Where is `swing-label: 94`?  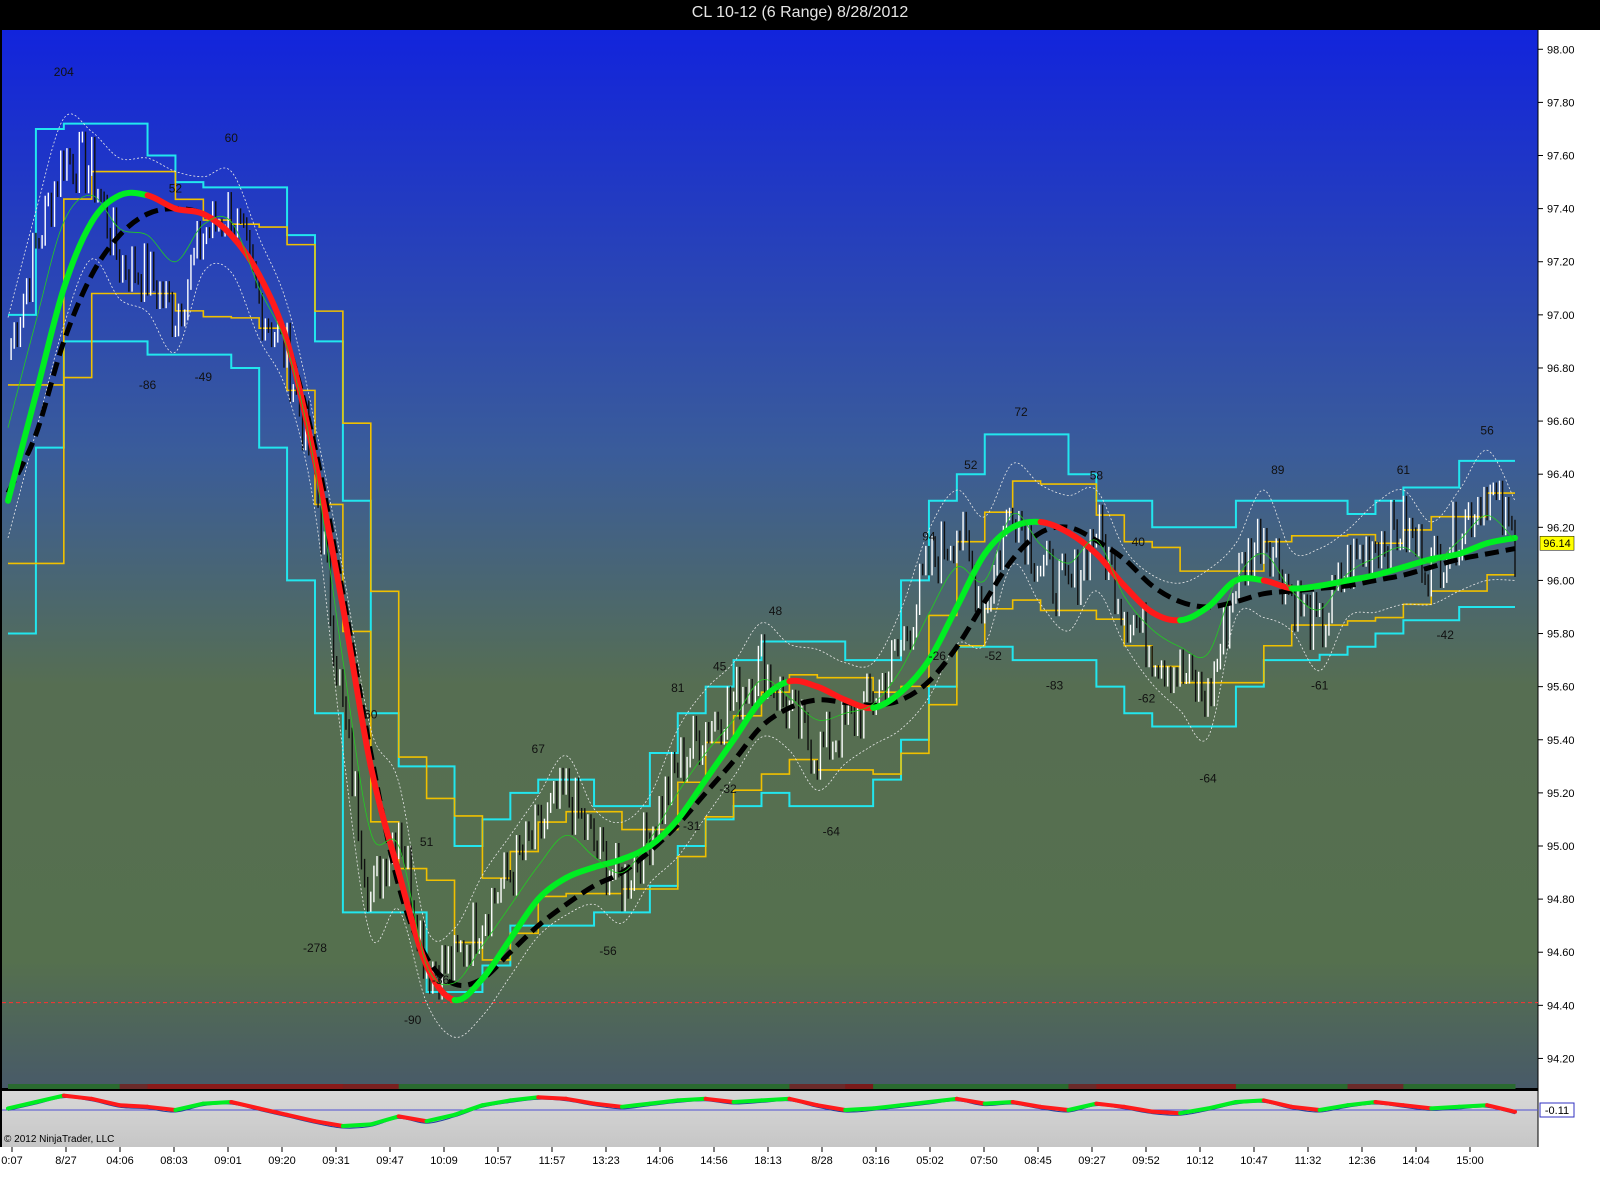
swing-label: 94 is located at coordinates (929, 537).